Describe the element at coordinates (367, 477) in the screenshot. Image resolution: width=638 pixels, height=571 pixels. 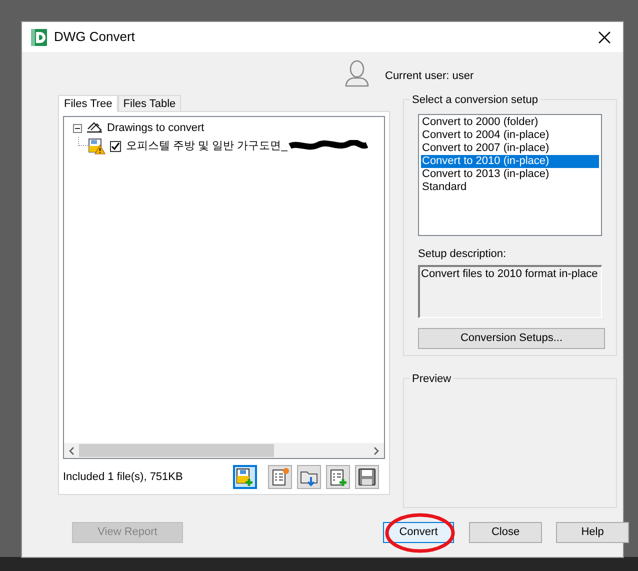
I see `save-icon` at that location.